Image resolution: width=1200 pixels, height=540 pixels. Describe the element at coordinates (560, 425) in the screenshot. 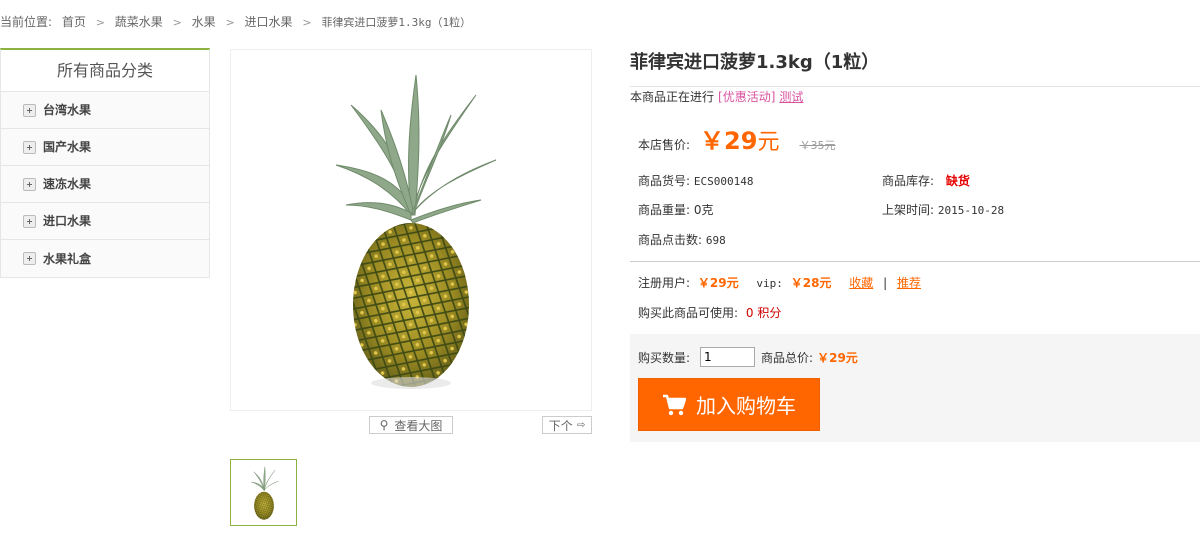

I see `next-image-label: 下个` at that location.